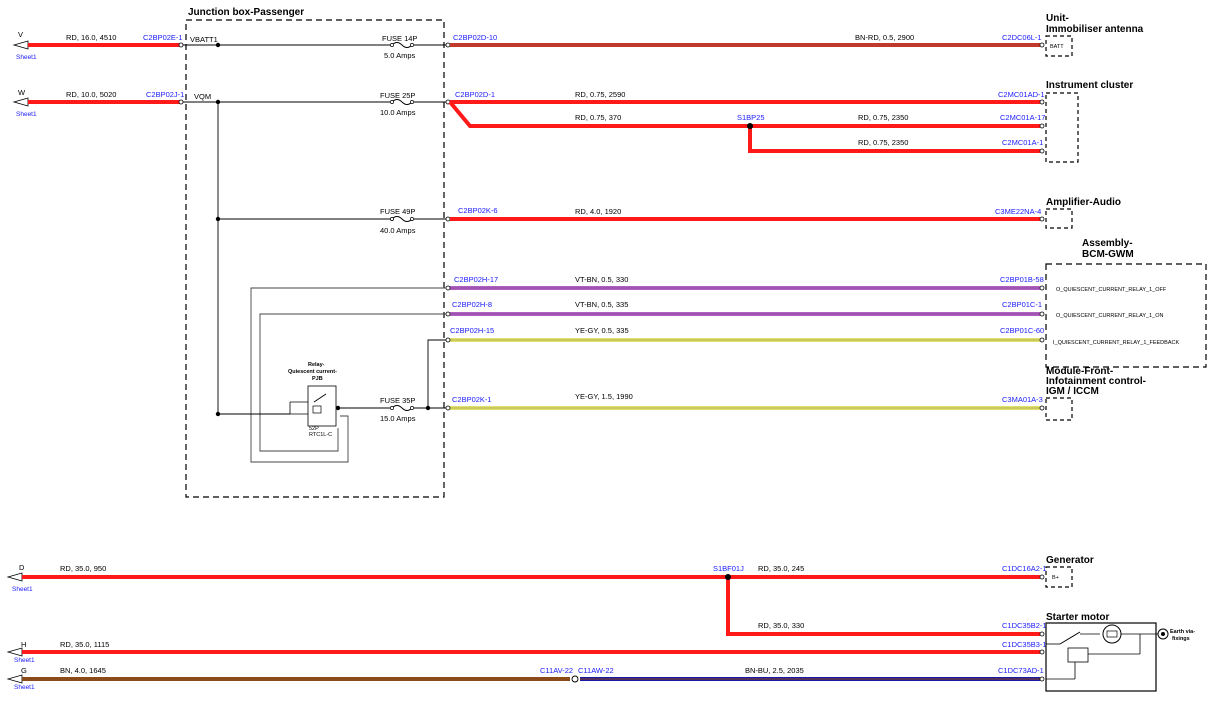 Image resolution: width=1214 pixels, height=702 pixels. I want to click on svg-text: B+, so click(1055, 578).